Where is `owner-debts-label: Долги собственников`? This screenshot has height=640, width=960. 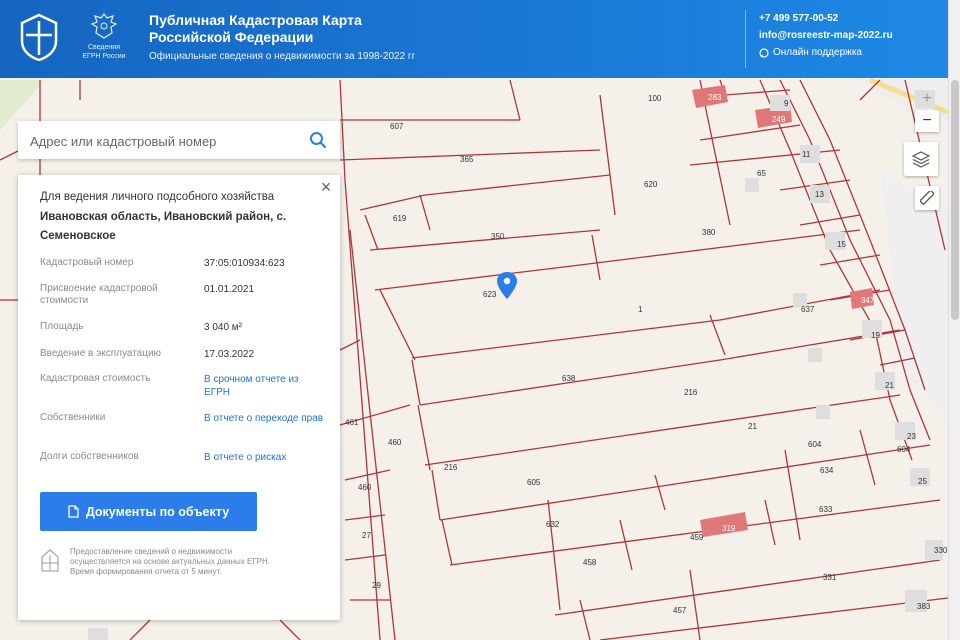
owner-debts-label: Долги собственников is located at coordinates (89, 456).